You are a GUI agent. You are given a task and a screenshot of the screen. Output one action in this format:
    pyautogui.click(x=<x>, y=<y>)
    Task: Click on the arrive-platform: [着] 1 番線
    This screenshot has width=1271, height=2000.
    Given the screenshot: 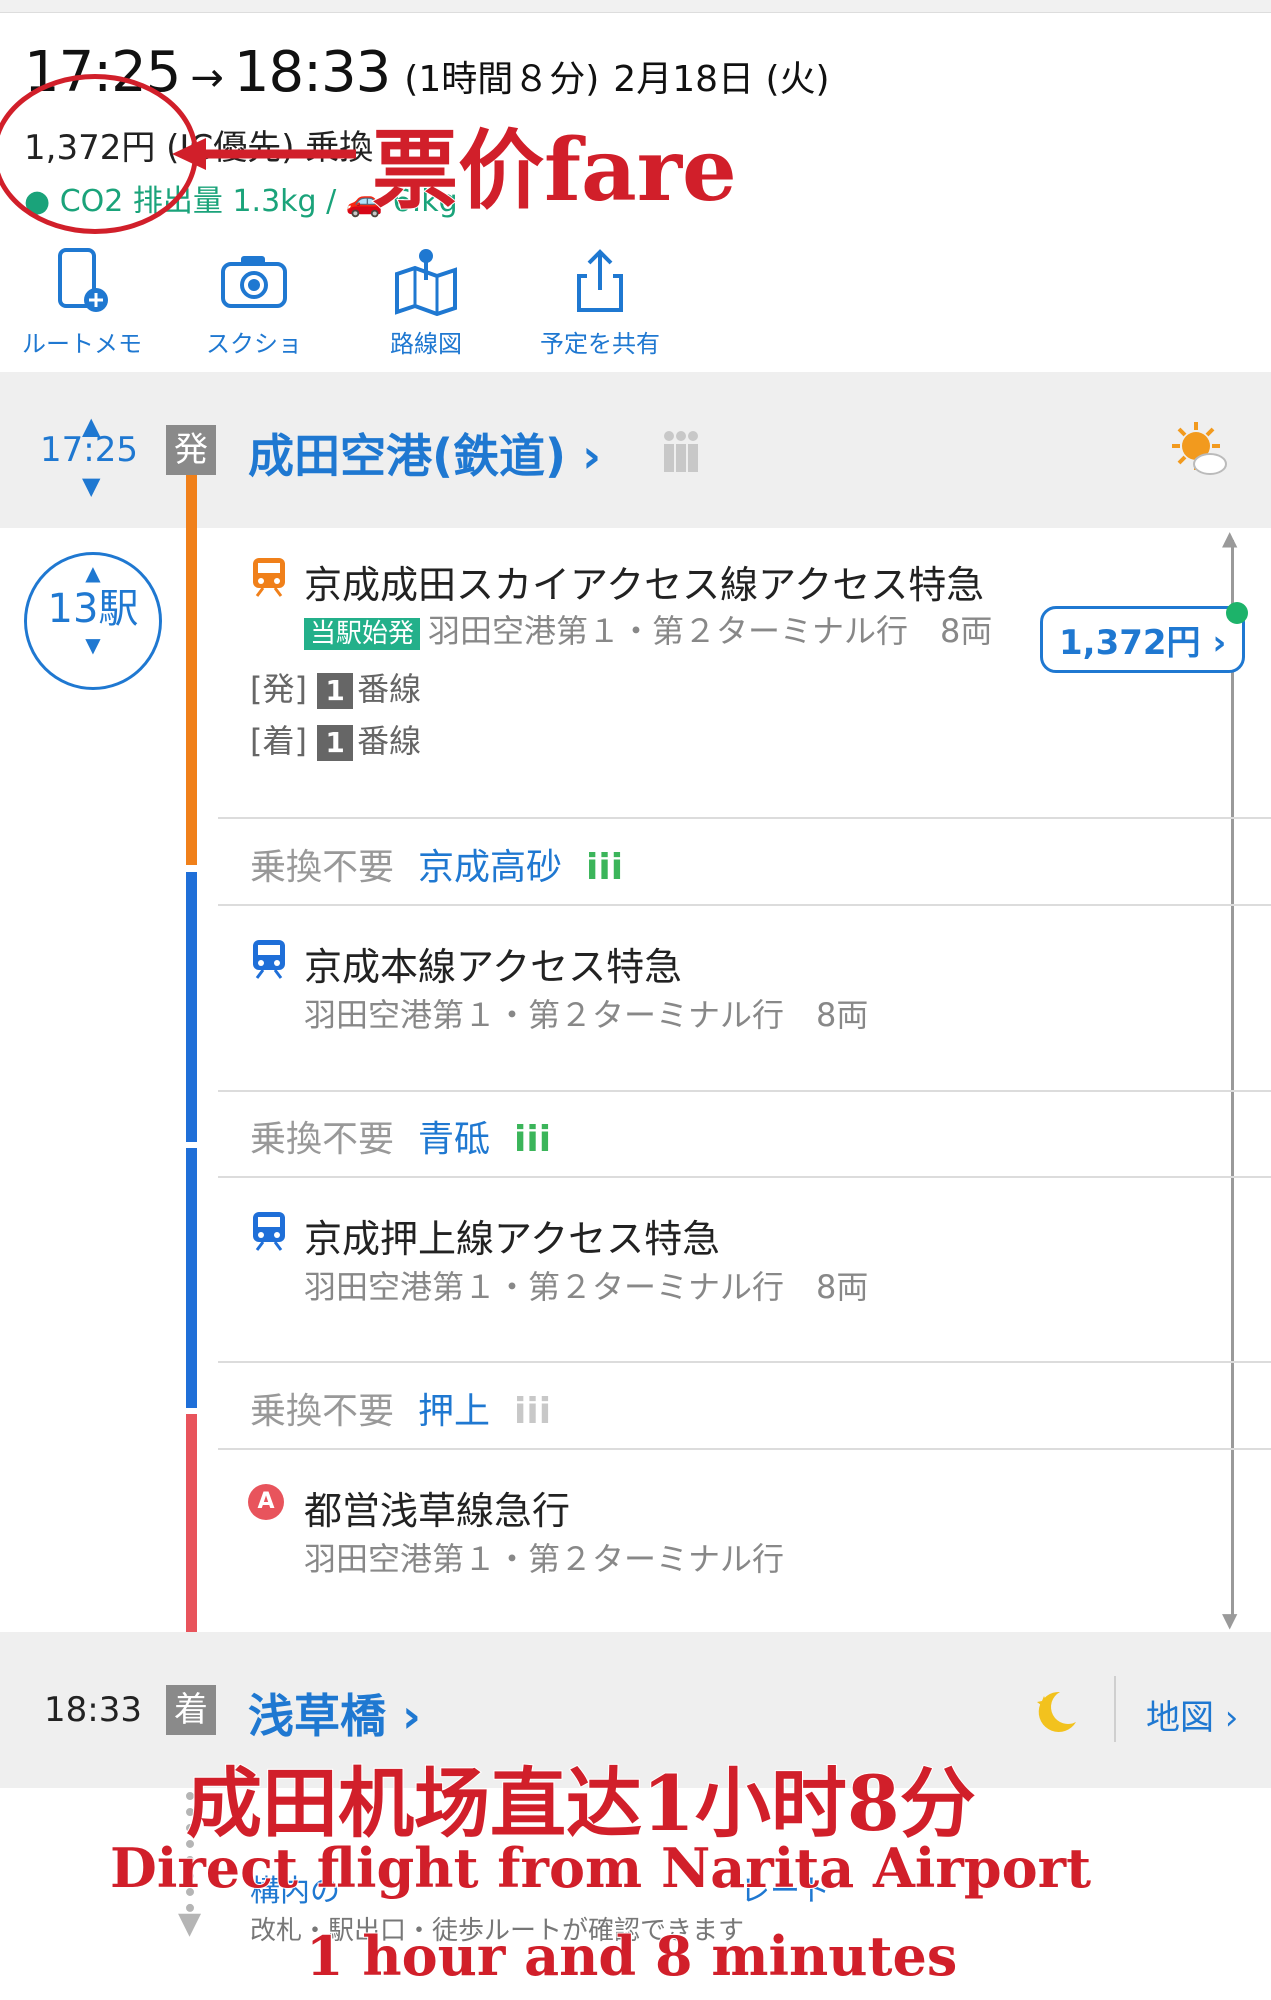 What is the action you would take?
    pyautogui.click(x=335, y=739)
    